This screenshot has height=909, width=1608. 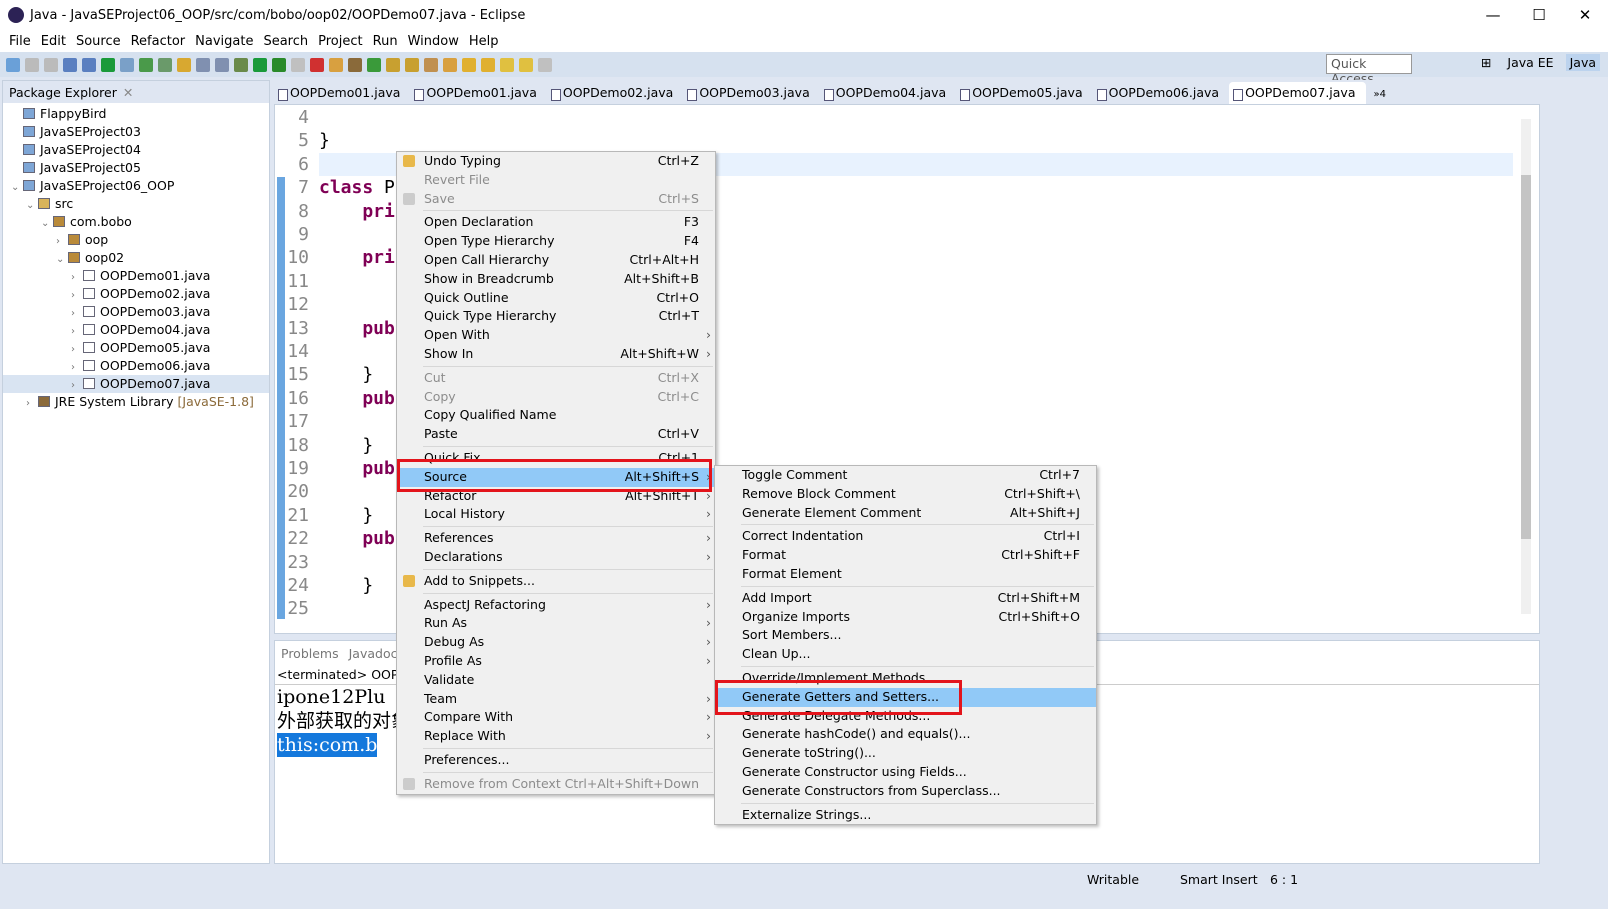 I want to click on menu-edit: Edit, so click(x=53, y=41).